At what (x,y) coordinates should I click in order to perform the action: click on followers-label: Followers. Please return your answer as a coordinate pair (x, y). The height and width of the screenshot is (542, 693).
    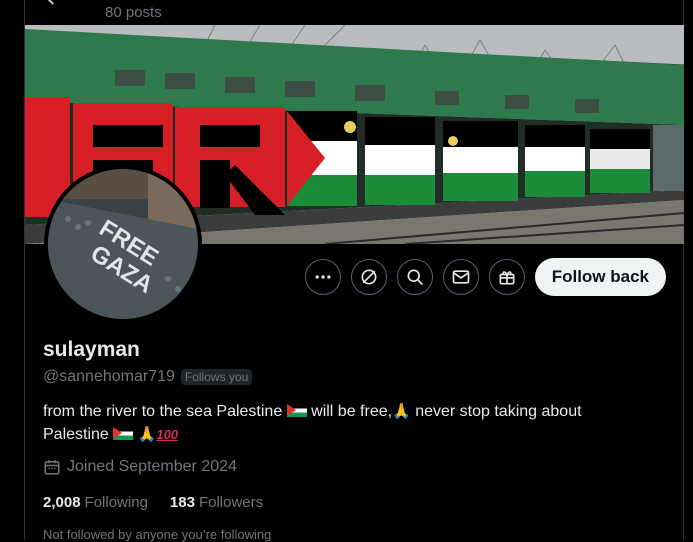
    Looking at the image, I should click on (231, 502).